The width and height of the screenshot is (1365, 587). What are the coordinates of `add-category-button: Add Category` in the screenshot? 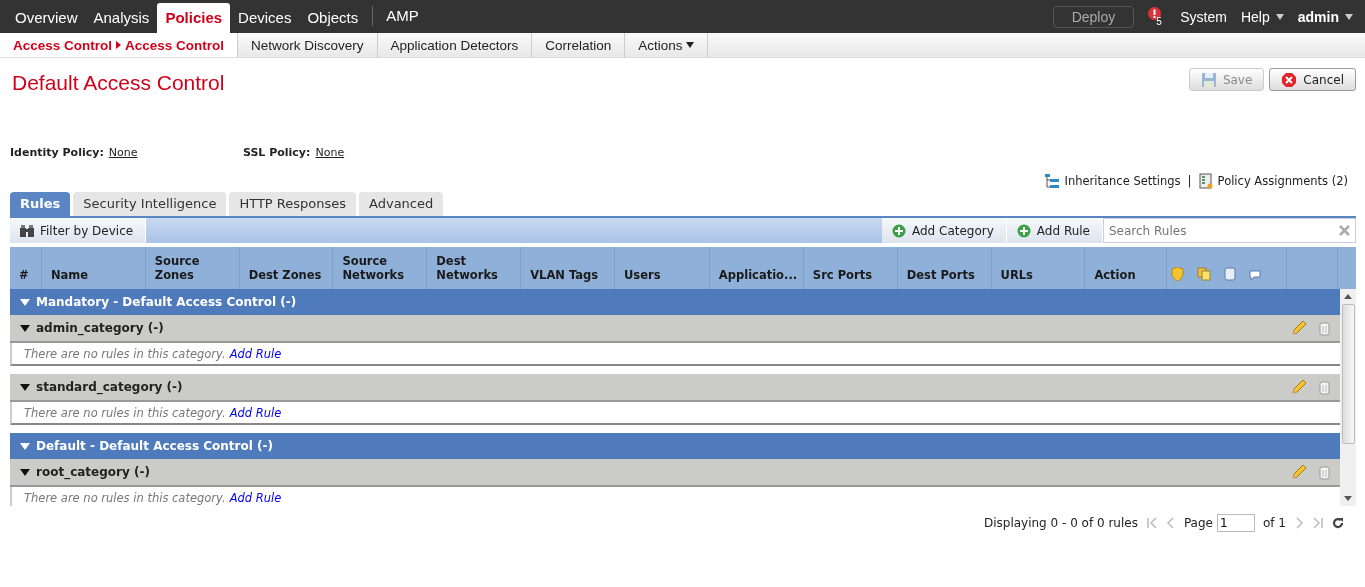 It's located at (944, 230).